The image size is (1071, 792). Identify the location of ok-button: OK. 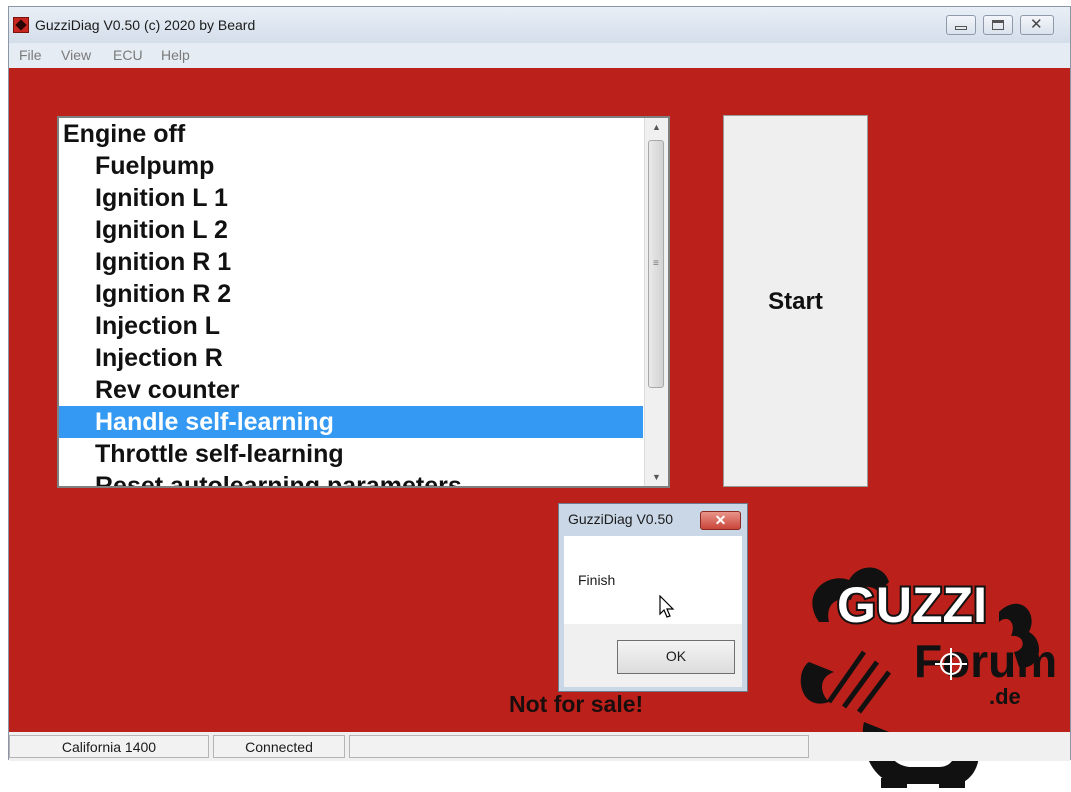
(676, 657).